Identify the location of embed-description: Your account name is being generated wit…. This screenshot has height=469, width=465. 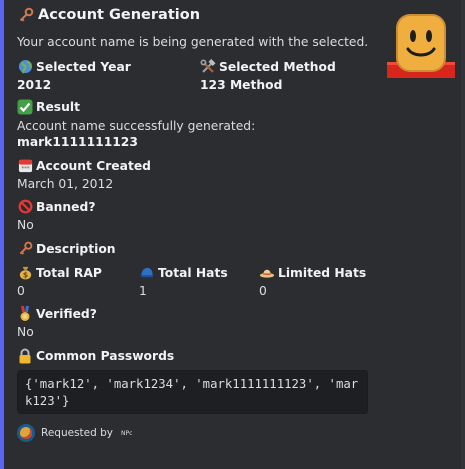
(193, 42).